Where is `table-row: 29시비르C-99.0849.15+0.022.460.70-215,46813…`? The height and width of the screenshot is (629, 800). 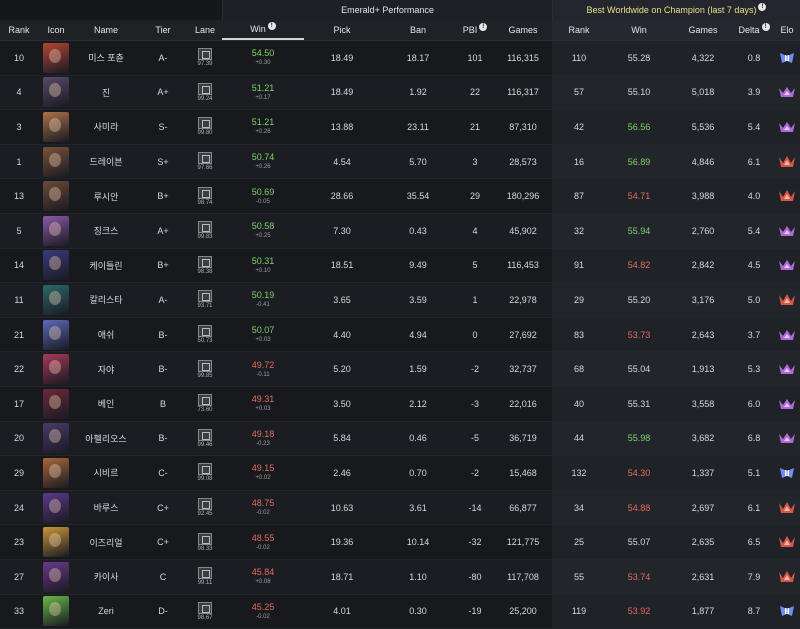
table-row: 29시비르C-99.0849.15+0.022.460.70-215,46813… is located at coordinates (400, 473).